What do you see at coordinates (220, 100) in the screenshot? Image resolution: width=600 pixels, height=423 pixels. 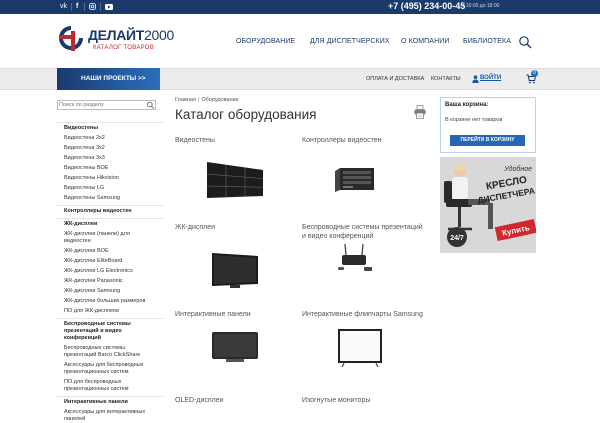 I see `breadcrumb-current: Оборудование` at bounding box center [220, 100].